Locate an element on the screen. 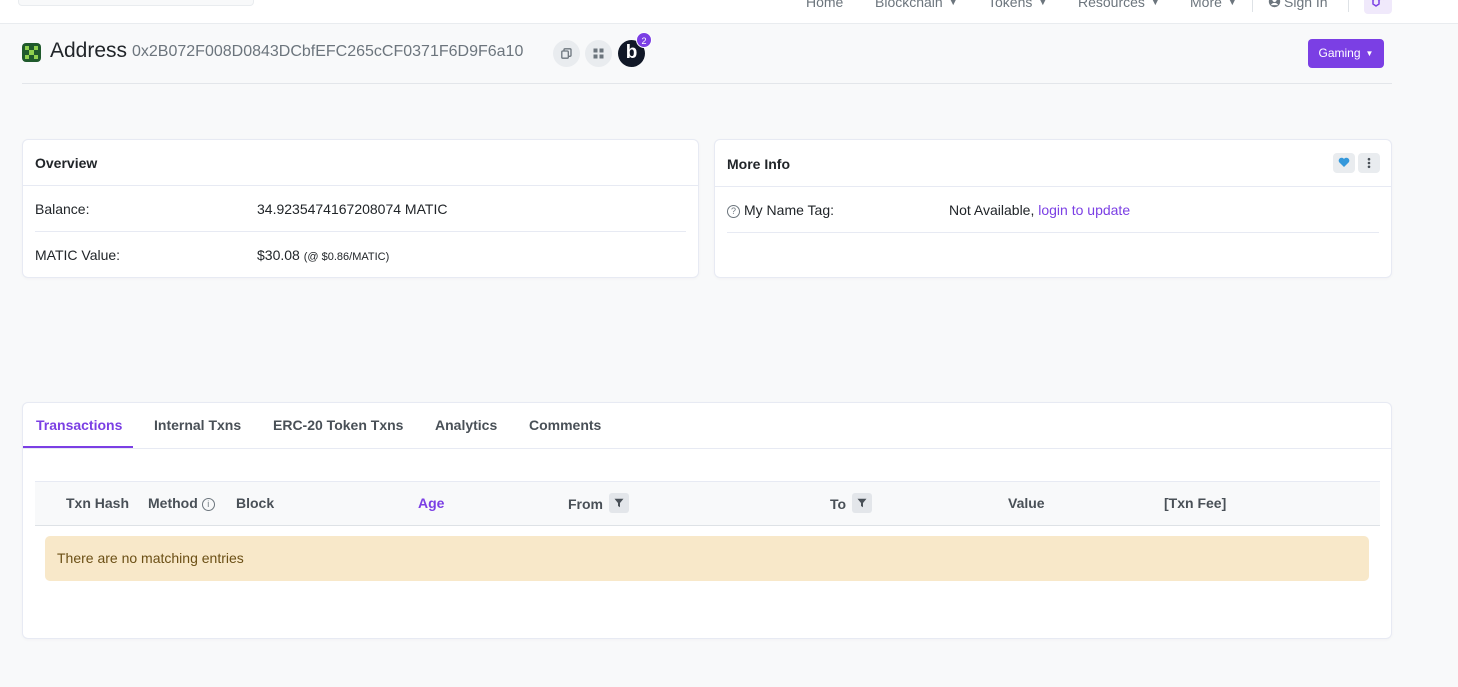  nav-blockchain-label: Blockchain is located at coordinates (909, 5).